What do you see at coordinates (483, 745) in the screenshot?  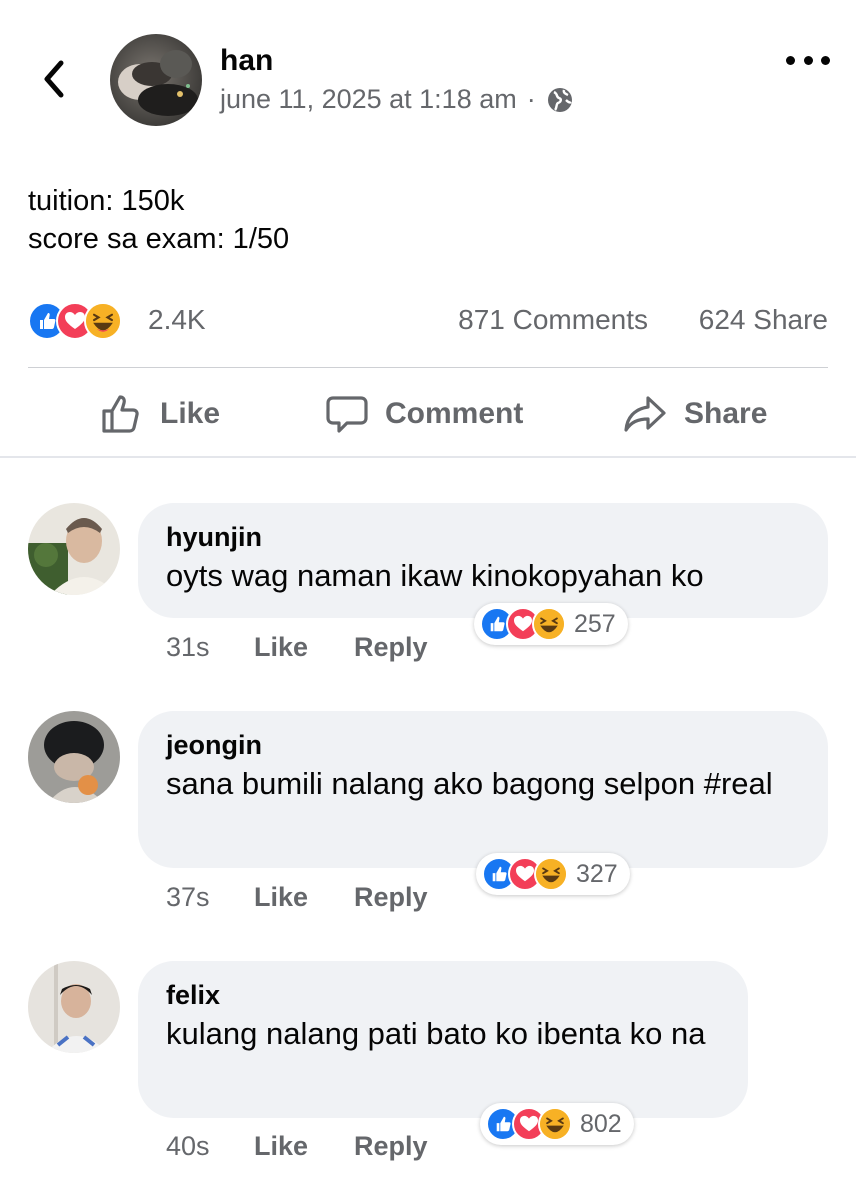 I see `commenter-name: jeongin` at bounding box center [483, 745].